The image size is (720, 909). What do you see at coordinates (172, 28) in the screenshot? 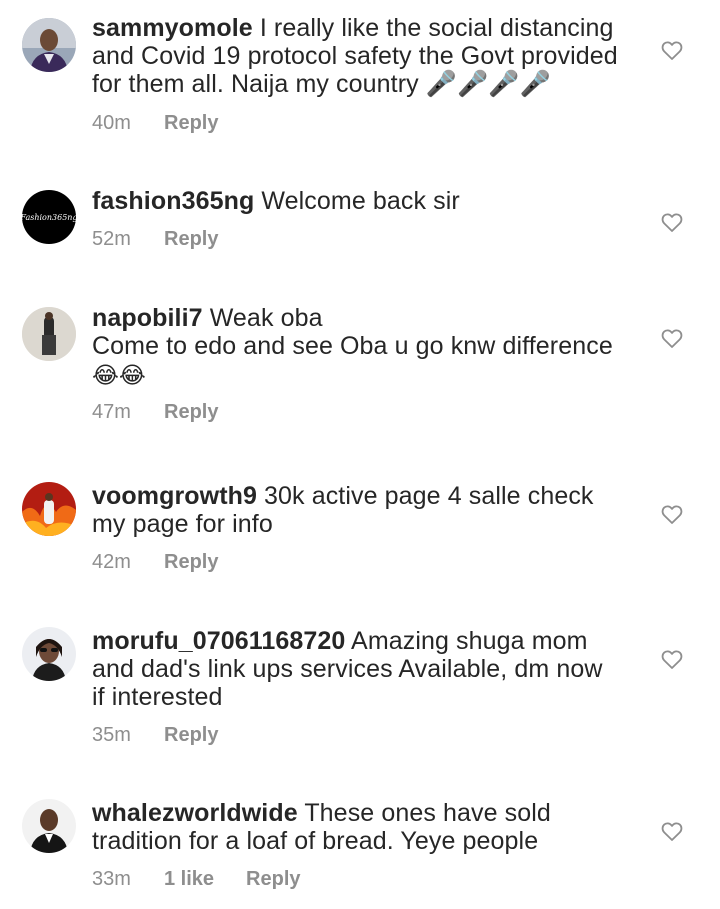
I see `comment-username: sammyomole` at bounding box center [172, 28].